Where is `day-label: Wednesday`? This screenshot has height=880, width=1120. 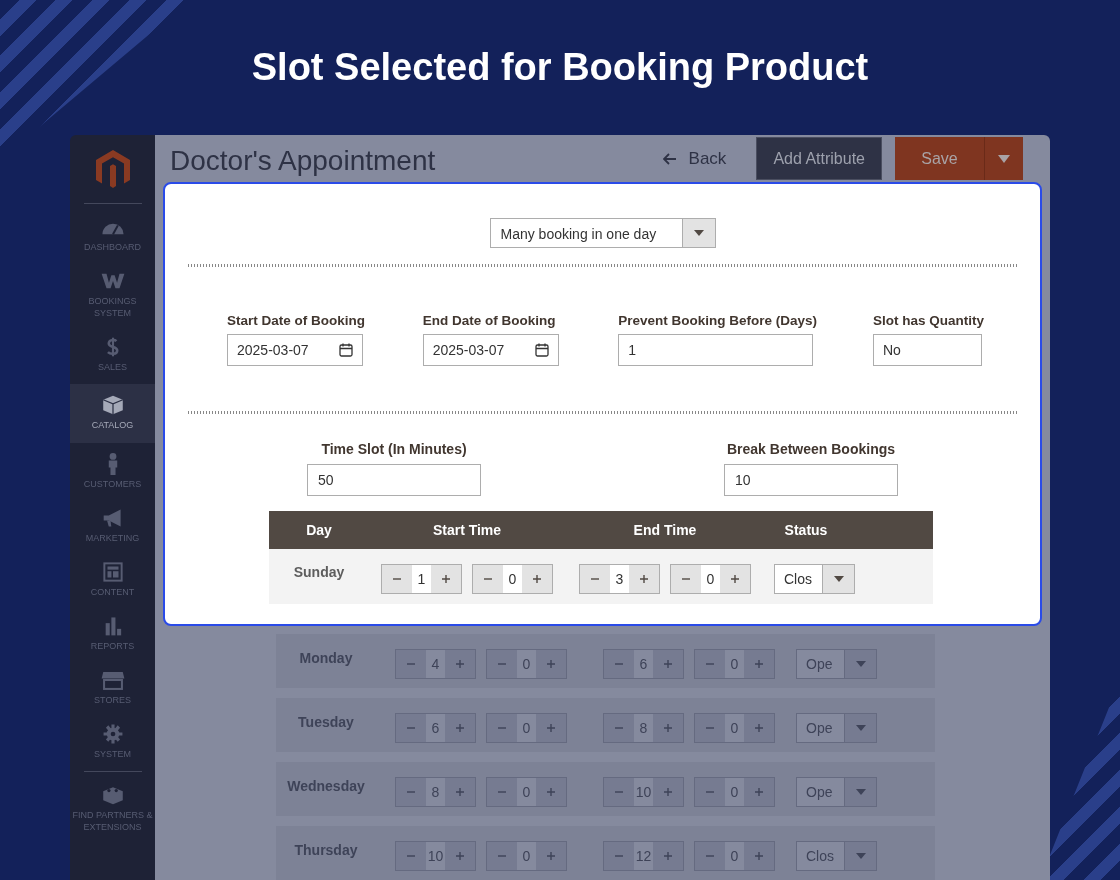
day-label: Wednesday is located at coordinates (326, 786).